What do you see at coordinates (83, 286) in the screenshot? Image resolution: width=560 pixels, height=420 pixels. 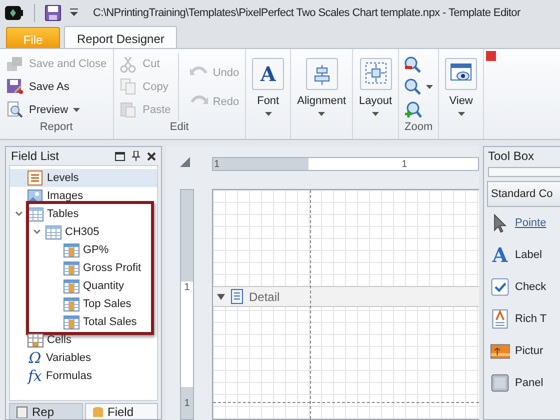 I see `tree-item: Quantity` at bounding box center [83, 286].